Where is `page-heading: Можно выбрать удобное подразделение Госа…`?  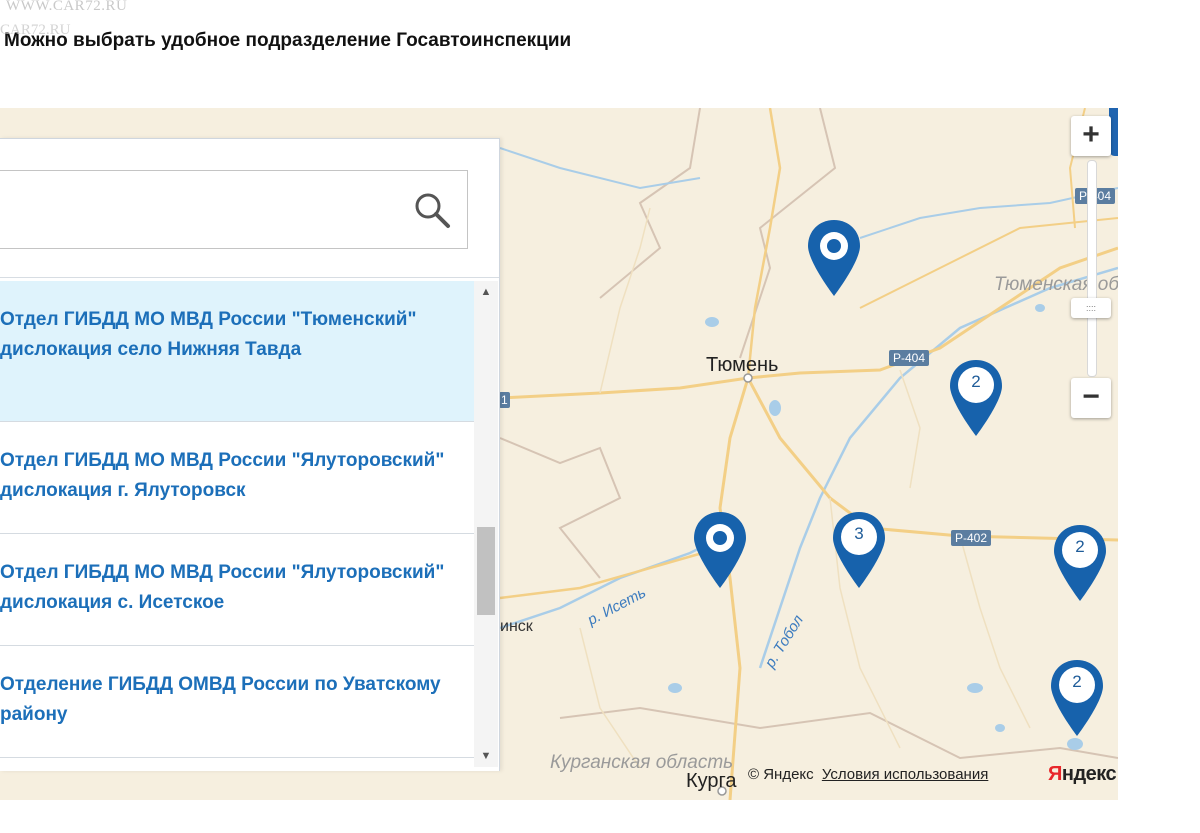
page-heading: Можно выбрать удобное подразделение Госа… is located at coordinates (288, 40).